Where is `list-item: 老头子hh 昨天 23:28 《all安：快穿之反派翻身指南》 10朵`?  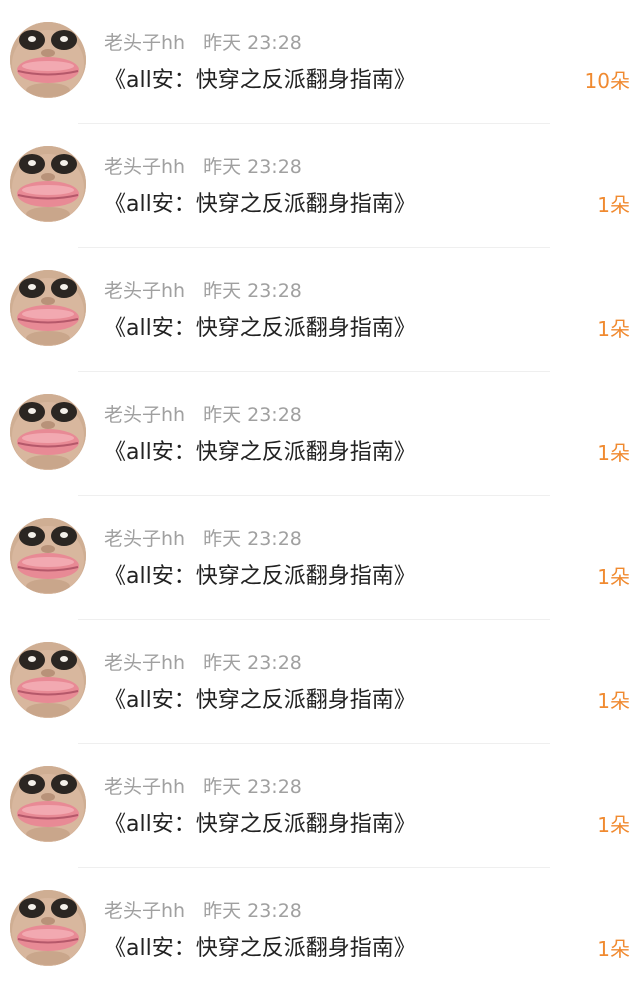 list-item: 老头子hh 昨天 23:28 《all安：快穿之反派翻身指南》 10朵 is located at coordinates (320, 62).